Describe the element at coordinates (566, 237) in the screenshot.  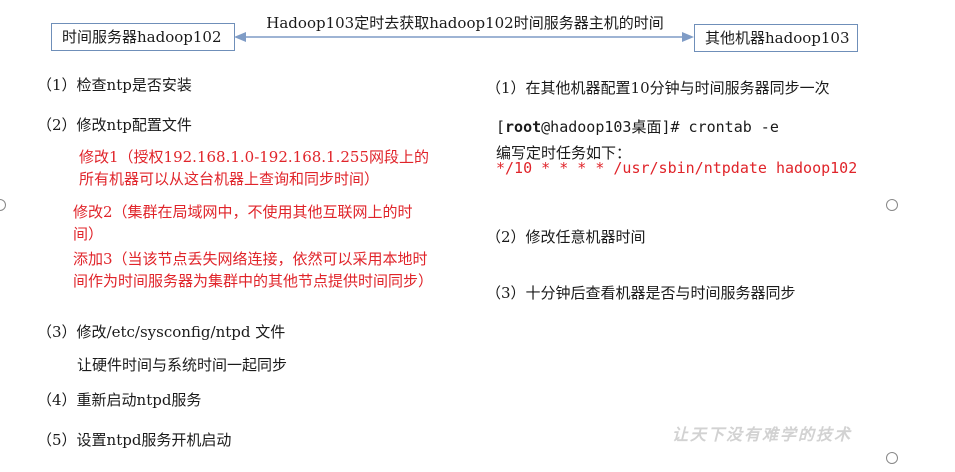
I see `right-step-2: （2）修改任意机器时间` at that location.